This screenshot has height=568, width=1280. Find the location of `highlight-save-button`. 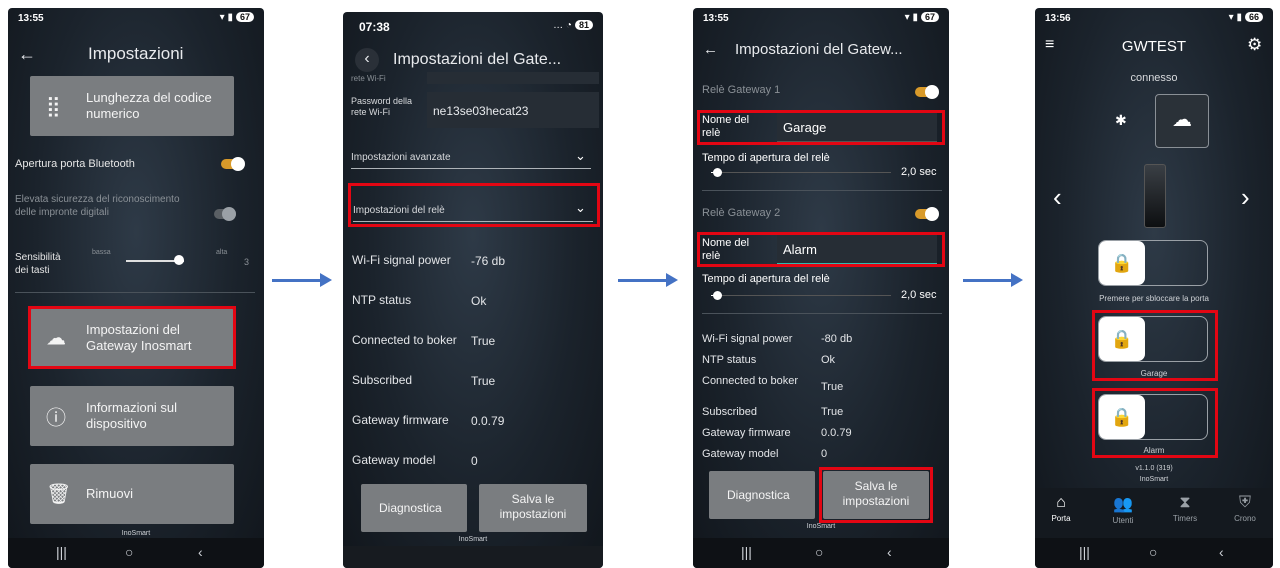

highlight-save-button is located at coordinates (876, 495).